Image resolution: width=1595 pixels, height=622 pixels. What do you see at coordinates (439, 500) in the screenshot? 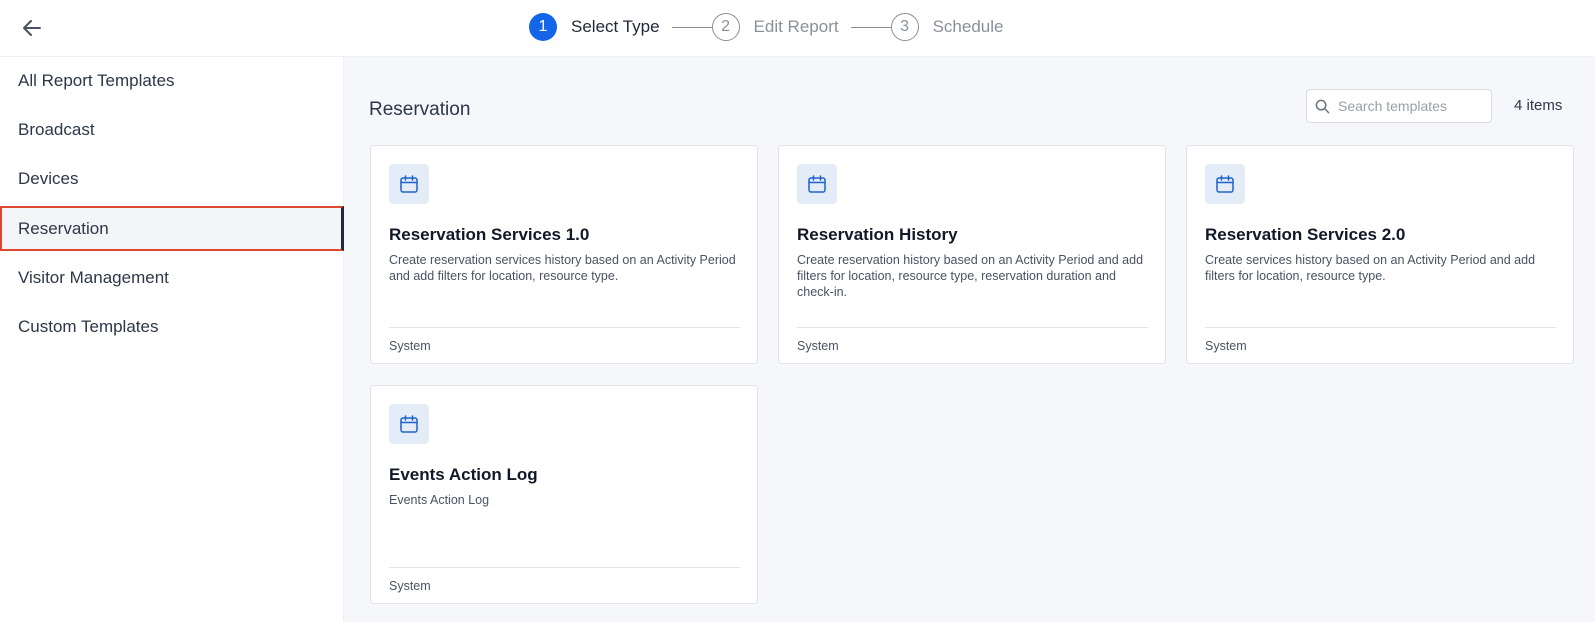
I see `card-description: Events Action Log` at bounding box center [439, 500].